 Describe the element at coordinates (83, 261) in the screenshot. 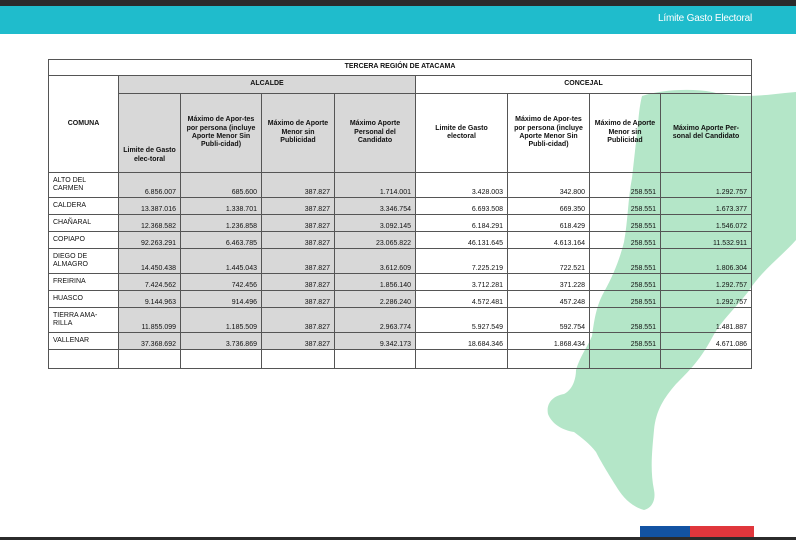

I see `comuna-cell: DIEGO DE ALMAGRO` at that location.